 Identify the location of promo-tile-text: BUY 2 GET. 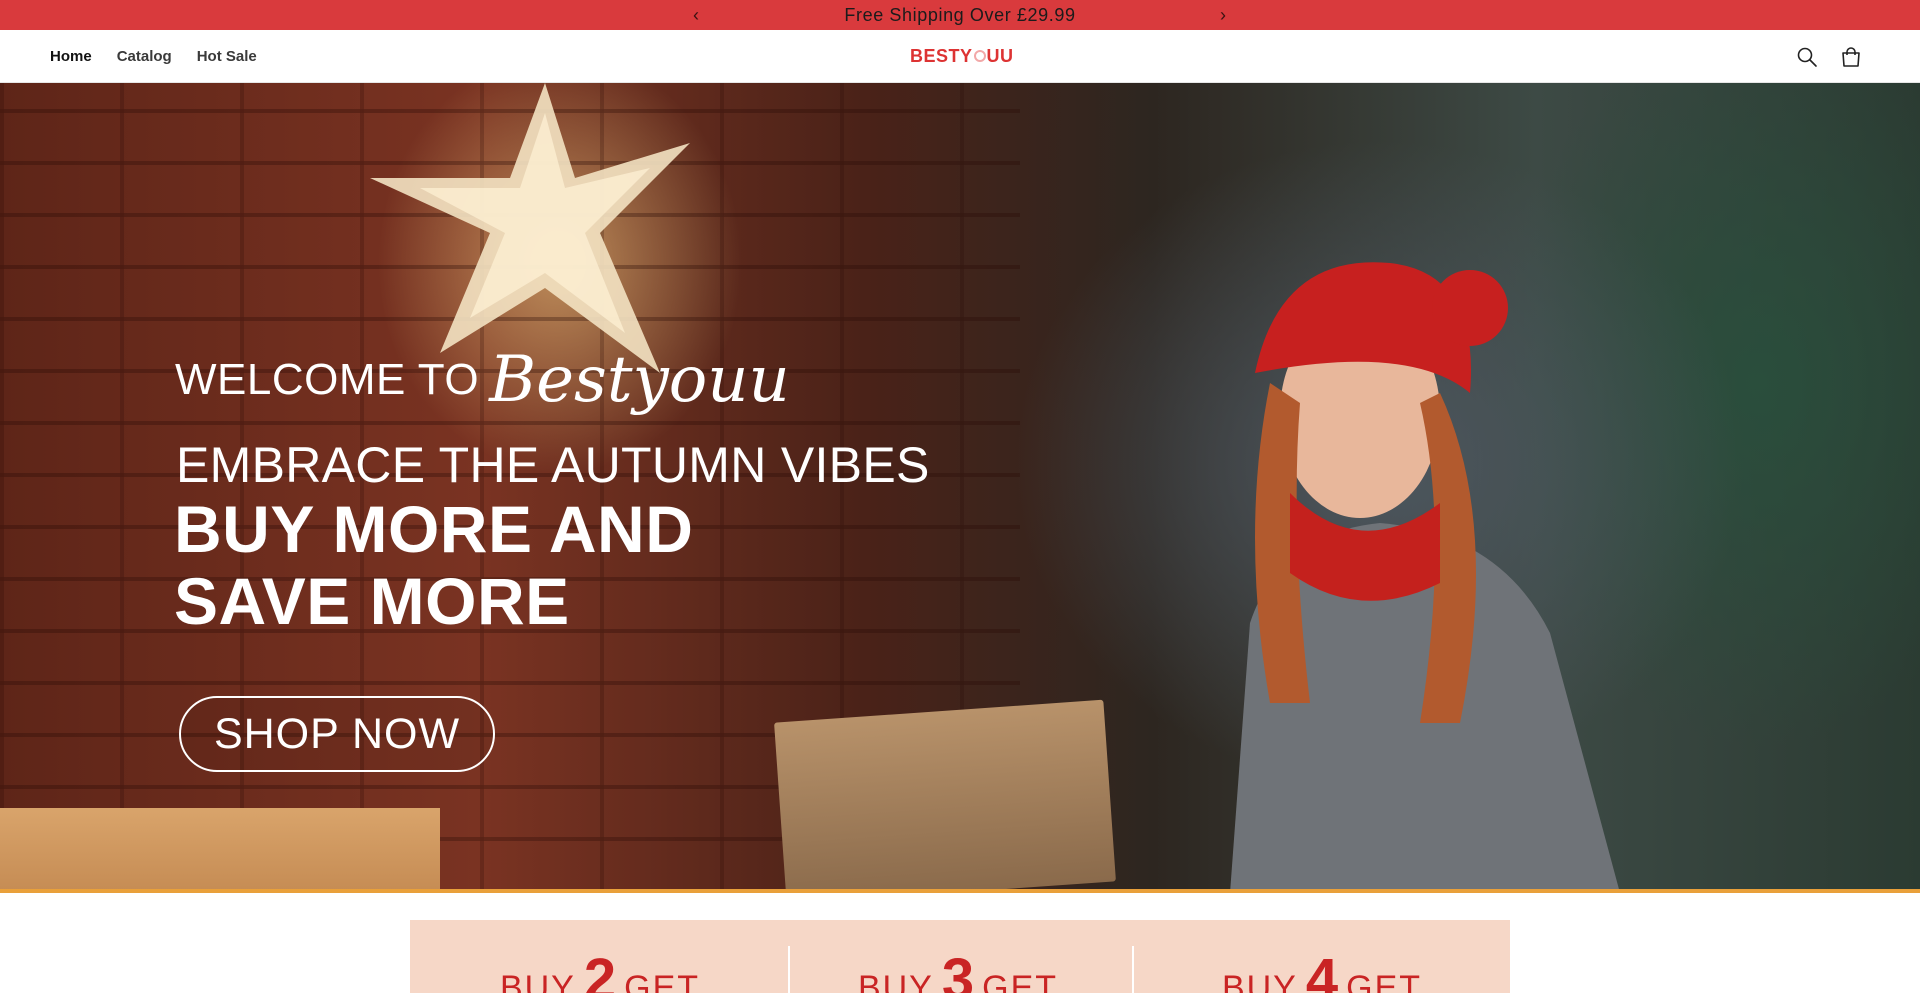
(600, 972).